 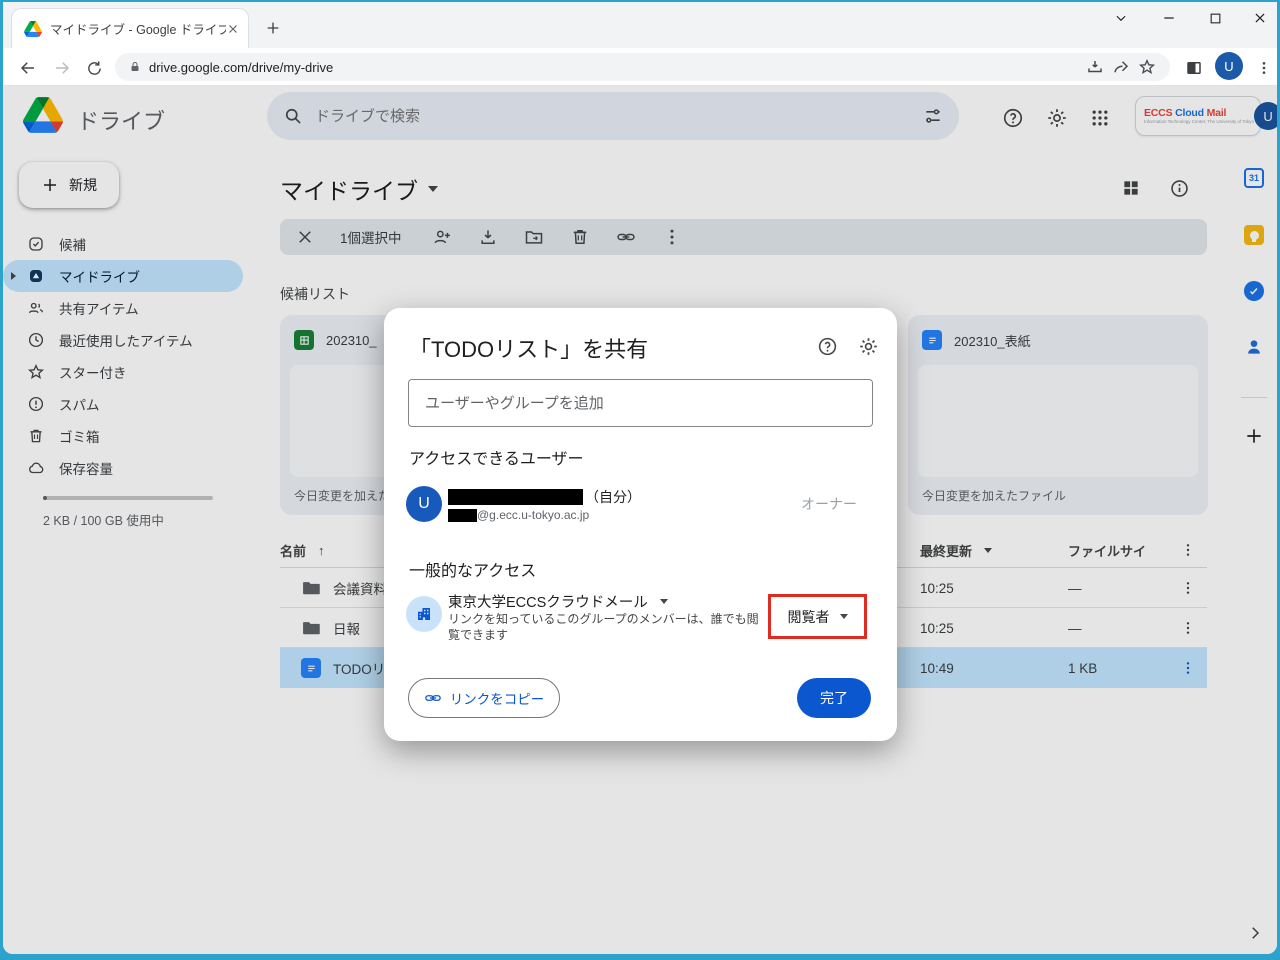 I want to click on share-icon, so click(x=1121, y=67).